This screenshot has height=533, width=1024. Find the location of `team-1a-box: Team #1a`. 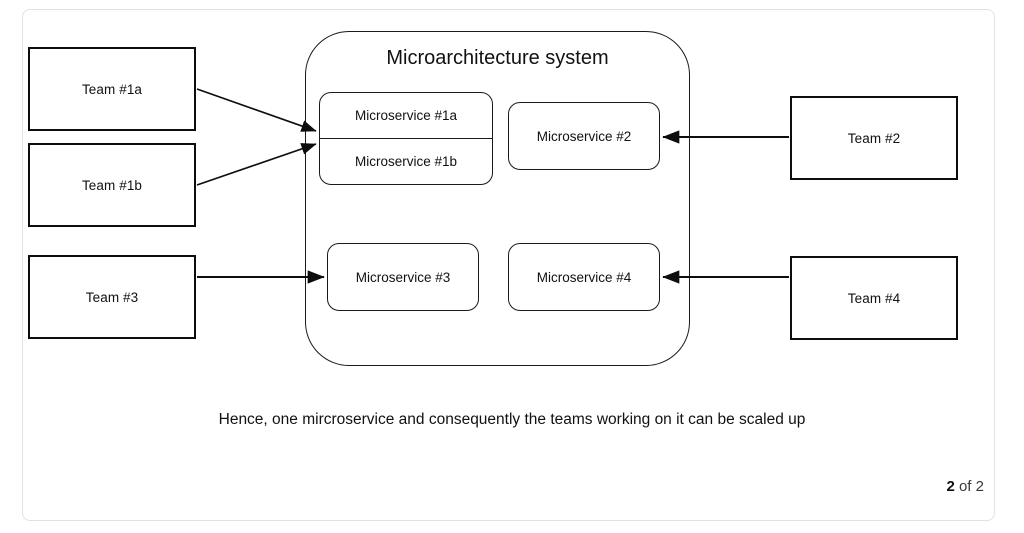

team-1a-box: Team #1a is located at coordinates (112, 89).